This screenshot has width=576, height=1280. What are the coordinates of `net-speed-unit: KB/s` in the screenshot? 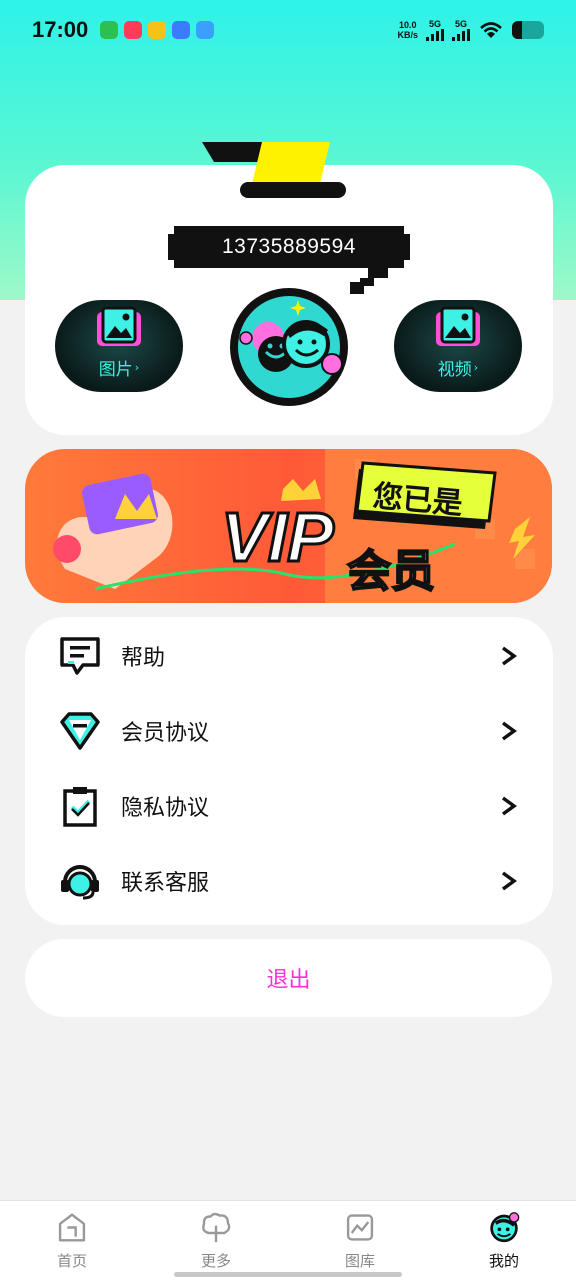 It's located at (407, 35).